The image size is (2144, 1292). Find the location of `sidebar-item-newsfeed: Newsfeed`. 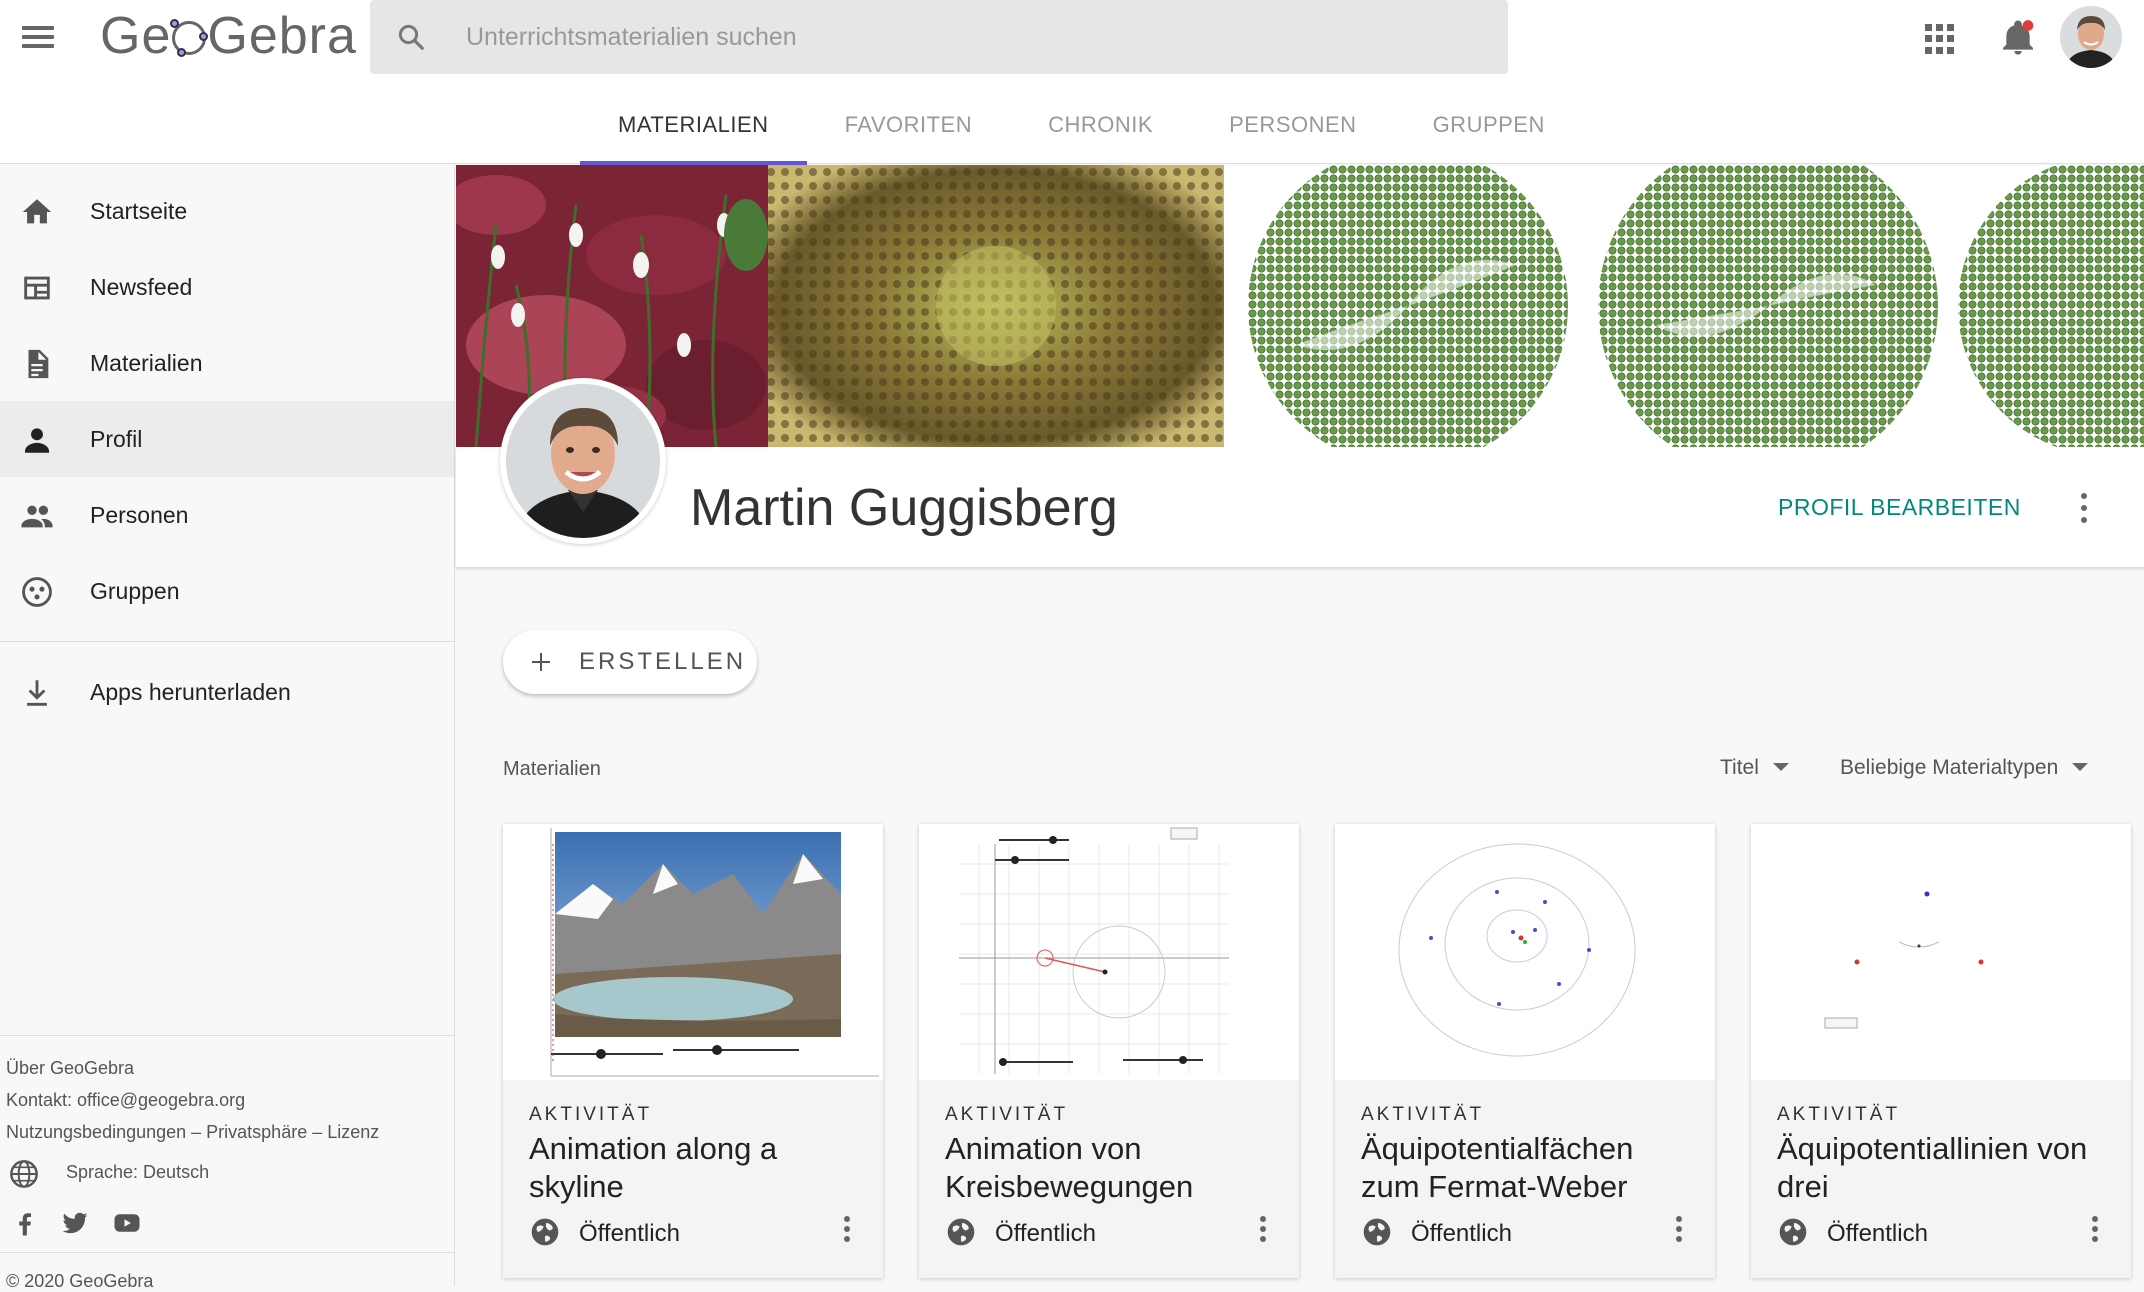

sidebar-item-newsfeed: Newsfeed is located at coordinates (227, 287).